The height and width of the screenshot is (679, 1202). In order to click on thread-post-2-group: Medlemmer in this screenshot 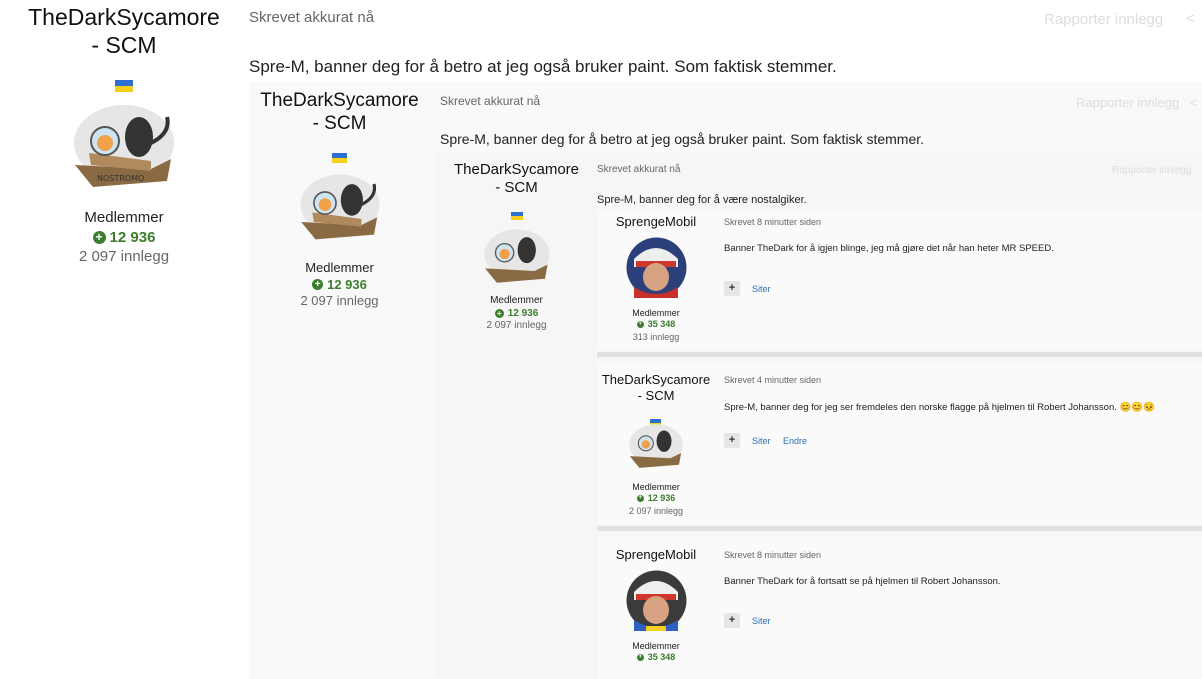, I will do `click(656, 487)`.